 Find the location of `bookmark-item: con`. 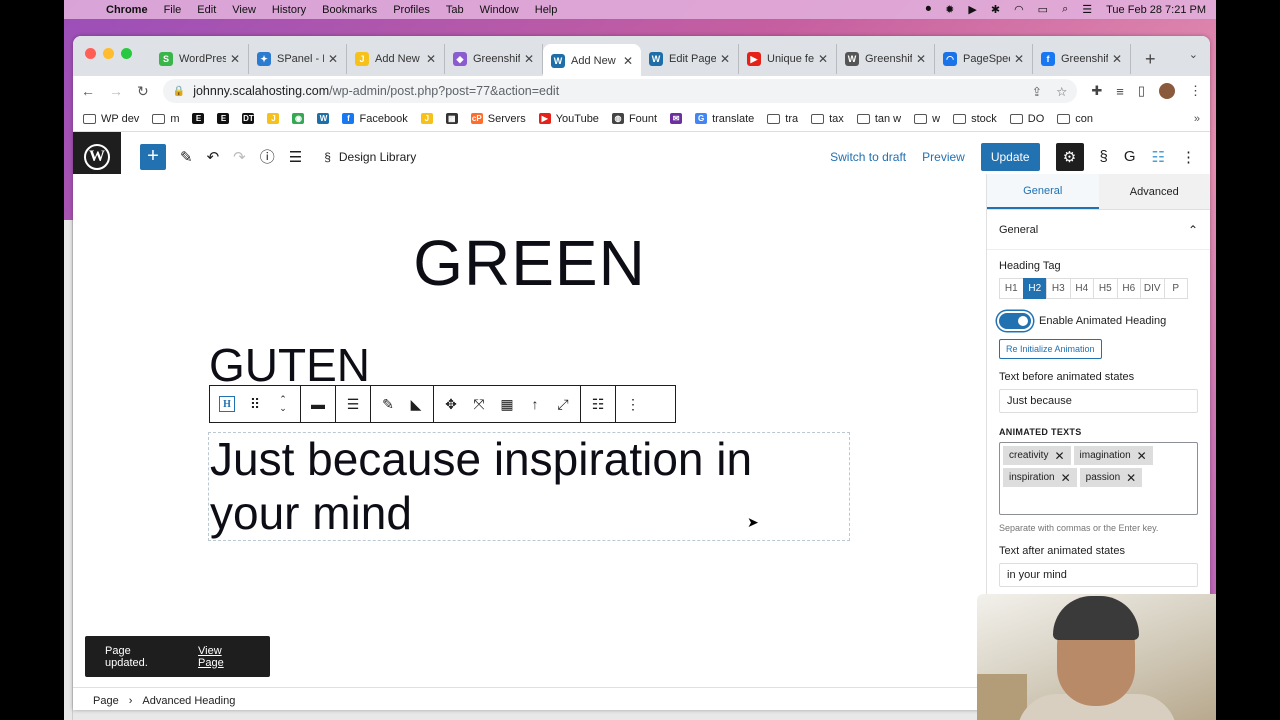

bookmark-item: con is located at coordinates (1075, 119).